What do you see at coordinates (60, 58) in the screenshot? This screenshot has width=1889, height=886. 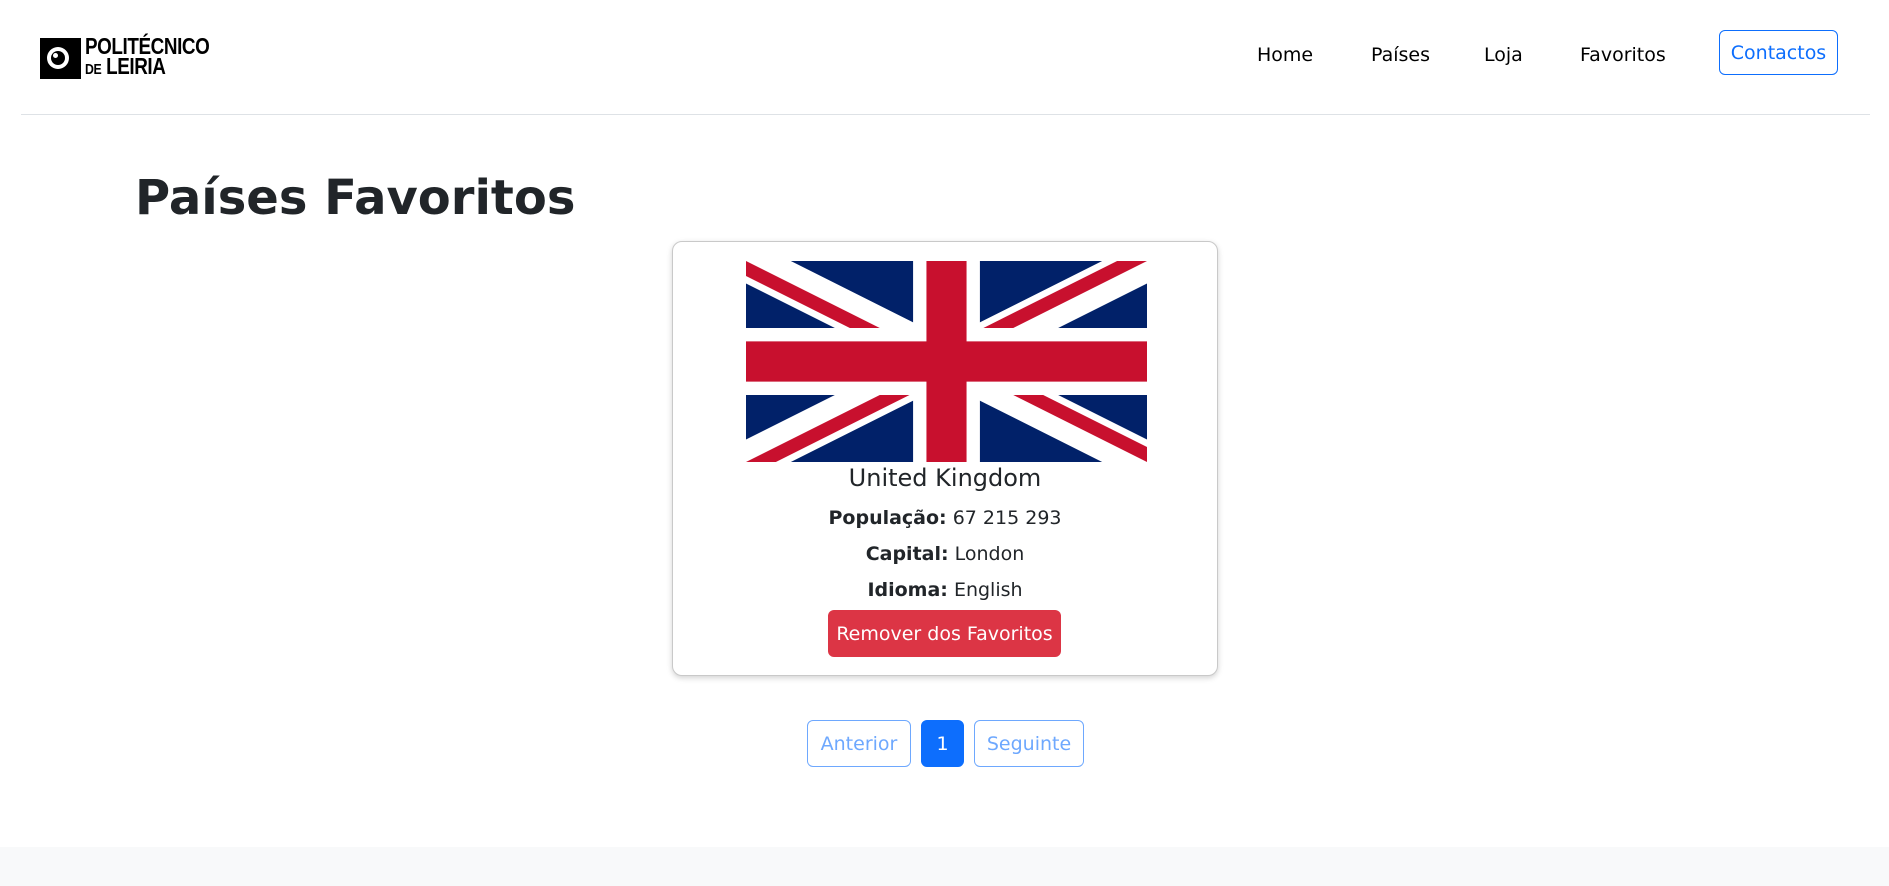 I see `logo-mark-icon` at bounding box center [60, 58].